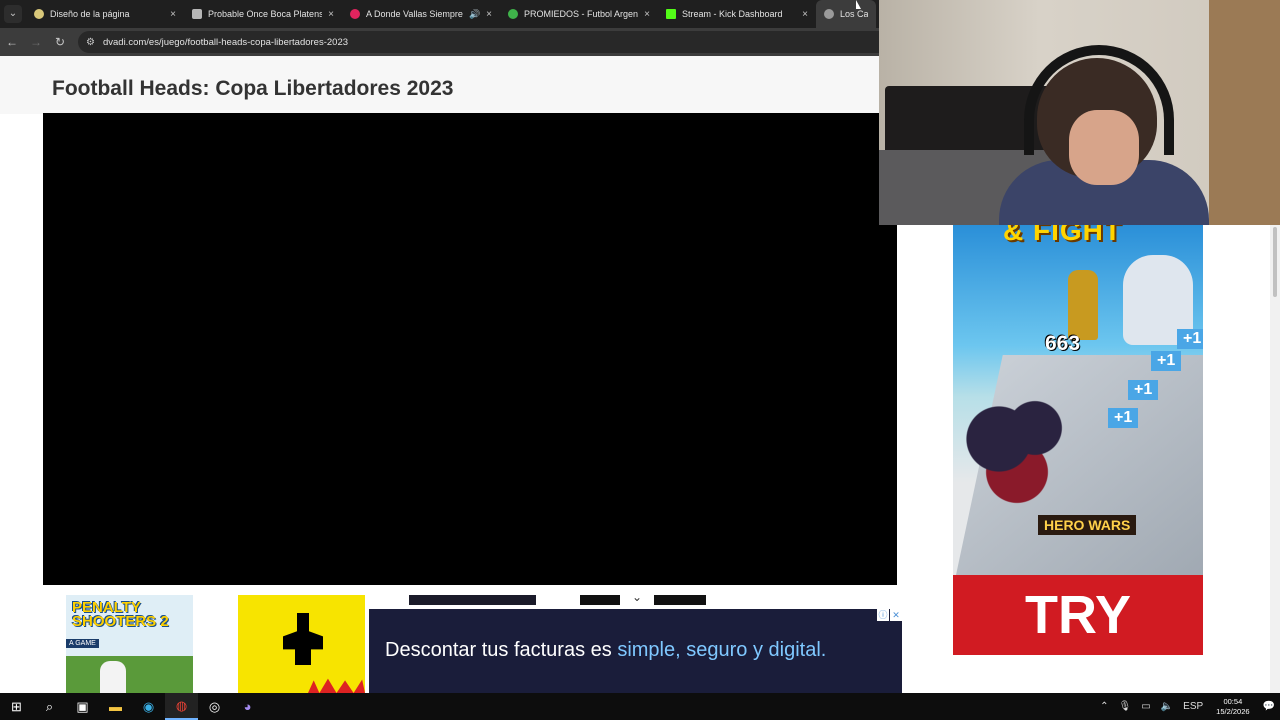 This screenshot has width=1280, height=720. I want to click on ad-statue-artwork, so click(1083, 305).